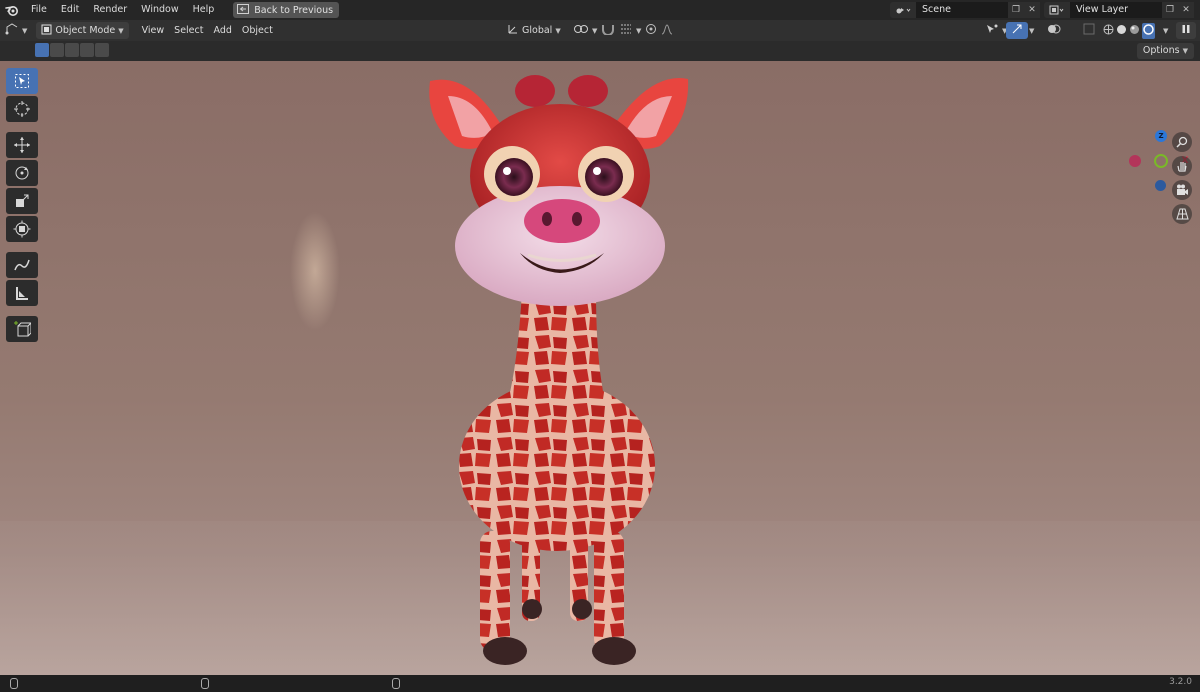 The height and width of the screenshot is (692, 1200). What do you see at coordinates (537, 30) in the screenshot?
I see `orientation-label: Global` at bounding box center [537, 30].